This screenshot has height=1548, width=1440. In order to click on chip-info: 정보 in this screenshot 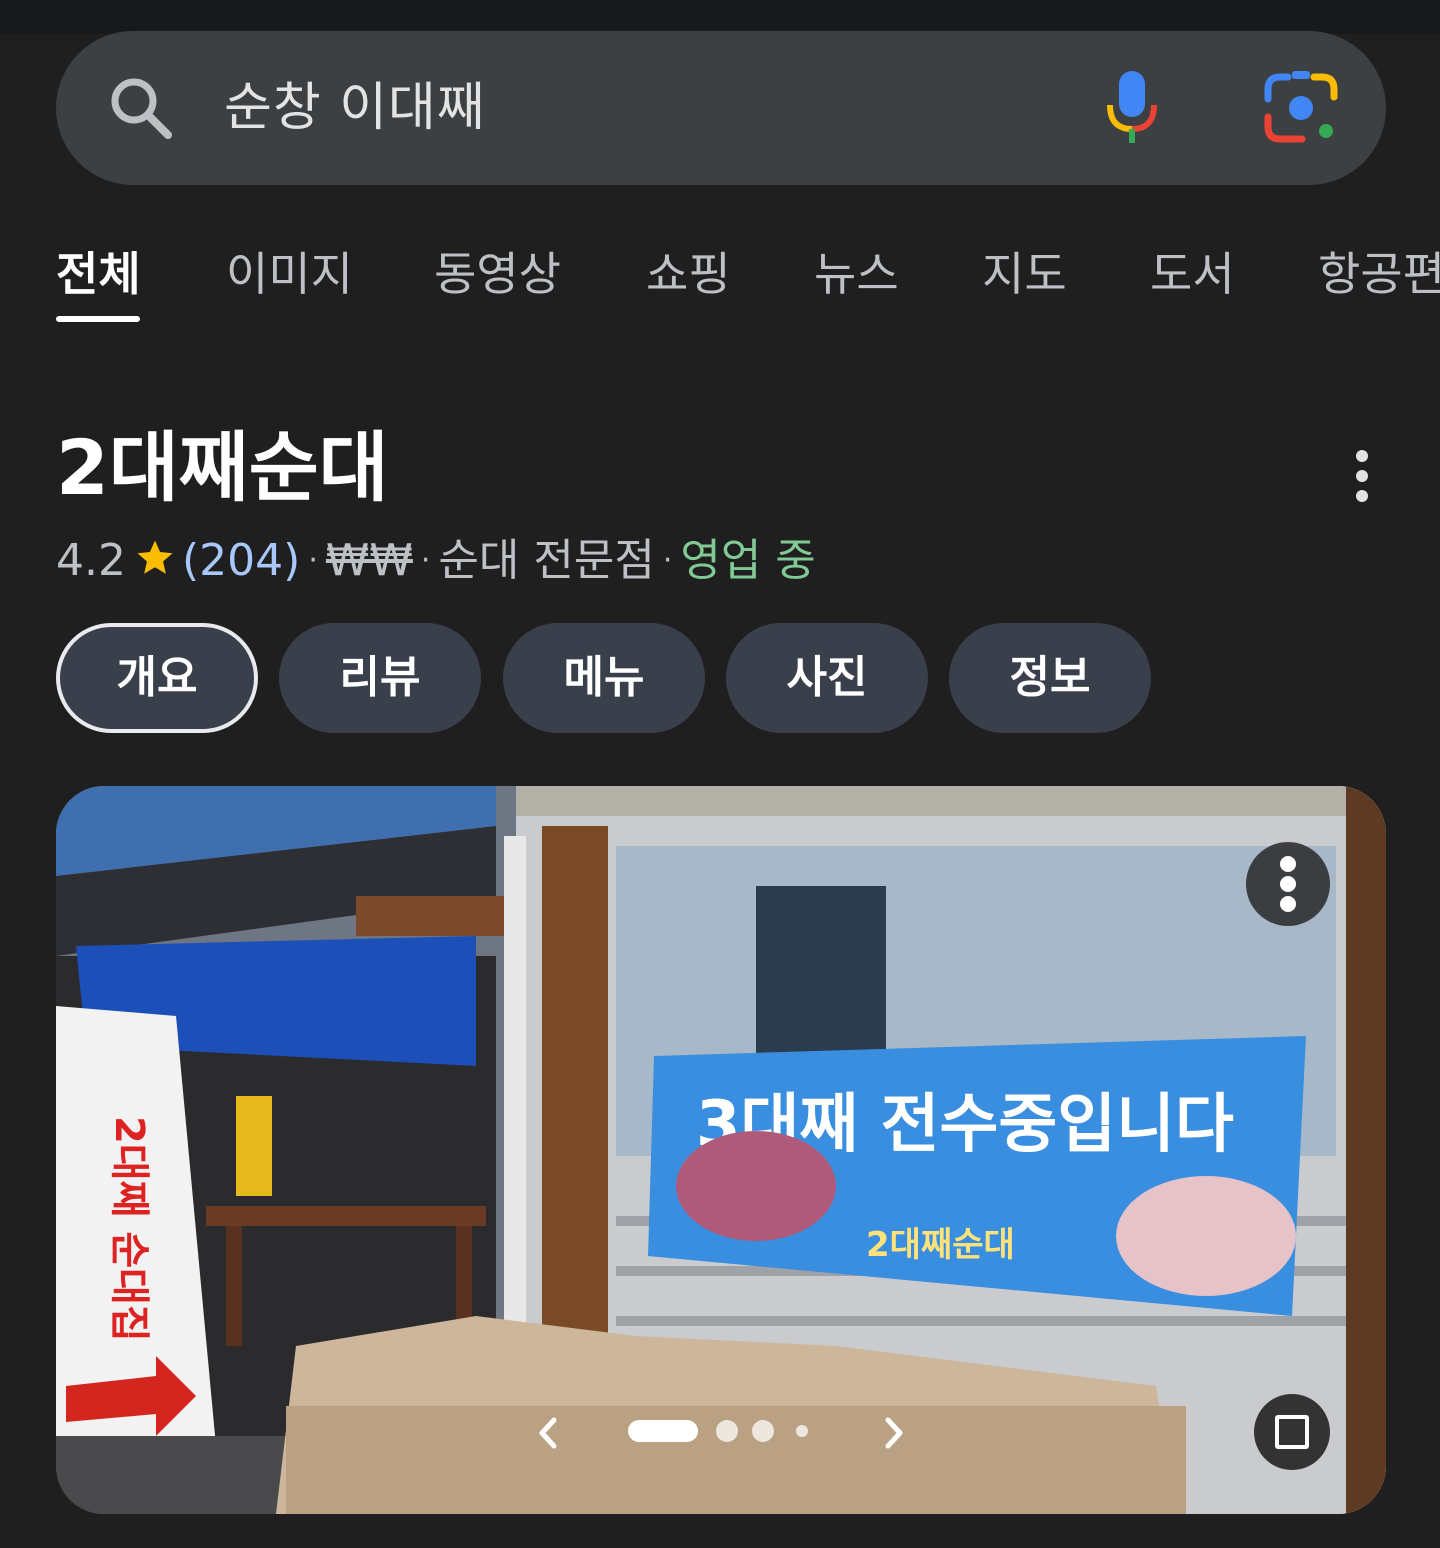, I will do `click(1050, 678)`.